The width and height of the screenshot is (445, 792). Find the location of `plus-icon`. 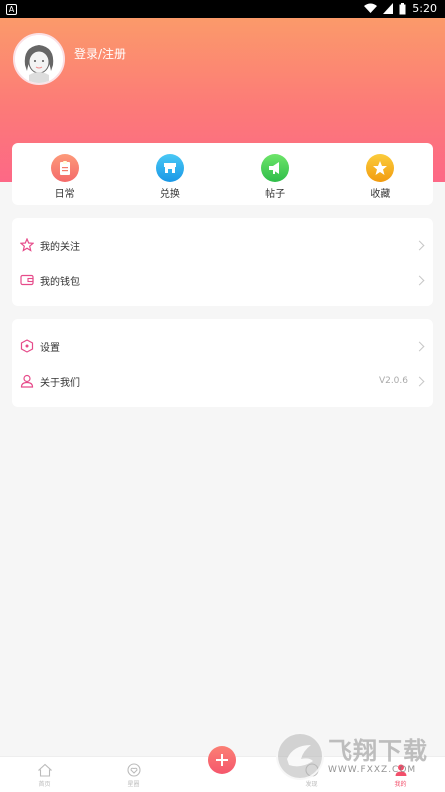

plus-icon is located at coordinates (222, 760).